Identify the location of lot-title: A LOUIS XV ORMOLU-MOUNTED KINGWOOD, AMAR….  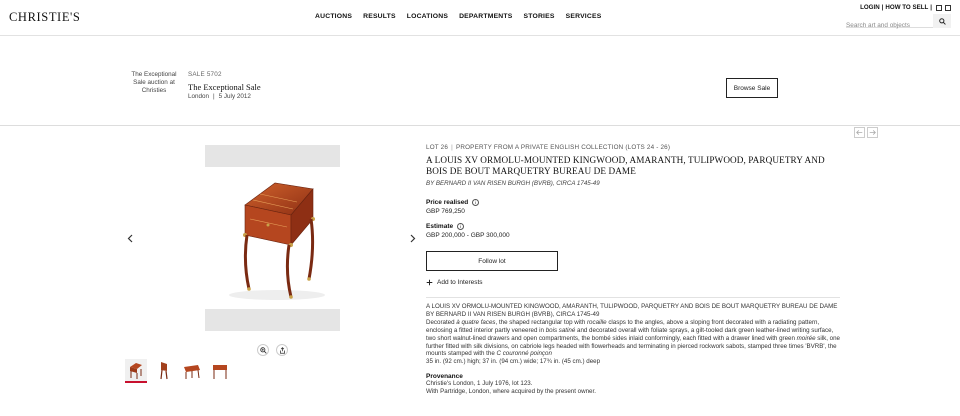
(625, 165).